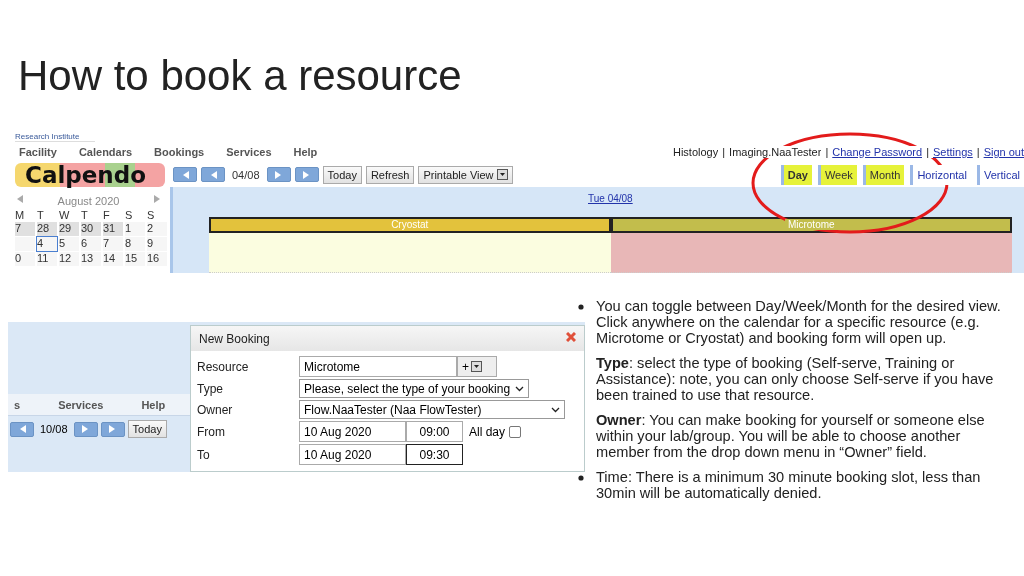 This screenshot has width=1024, height=576. What do you see at coordinates (107, 215) in the screenshot?
I see `weekday-label: F` at bounding box center [107, 215].